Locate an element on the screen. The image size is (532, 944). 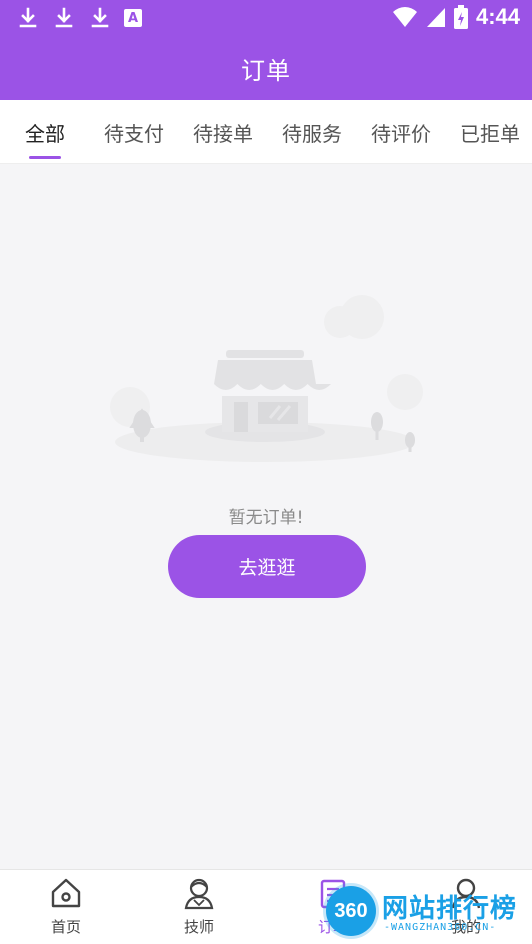
watermark-title: 网站排行榜 is located at coordinates (450, 909).